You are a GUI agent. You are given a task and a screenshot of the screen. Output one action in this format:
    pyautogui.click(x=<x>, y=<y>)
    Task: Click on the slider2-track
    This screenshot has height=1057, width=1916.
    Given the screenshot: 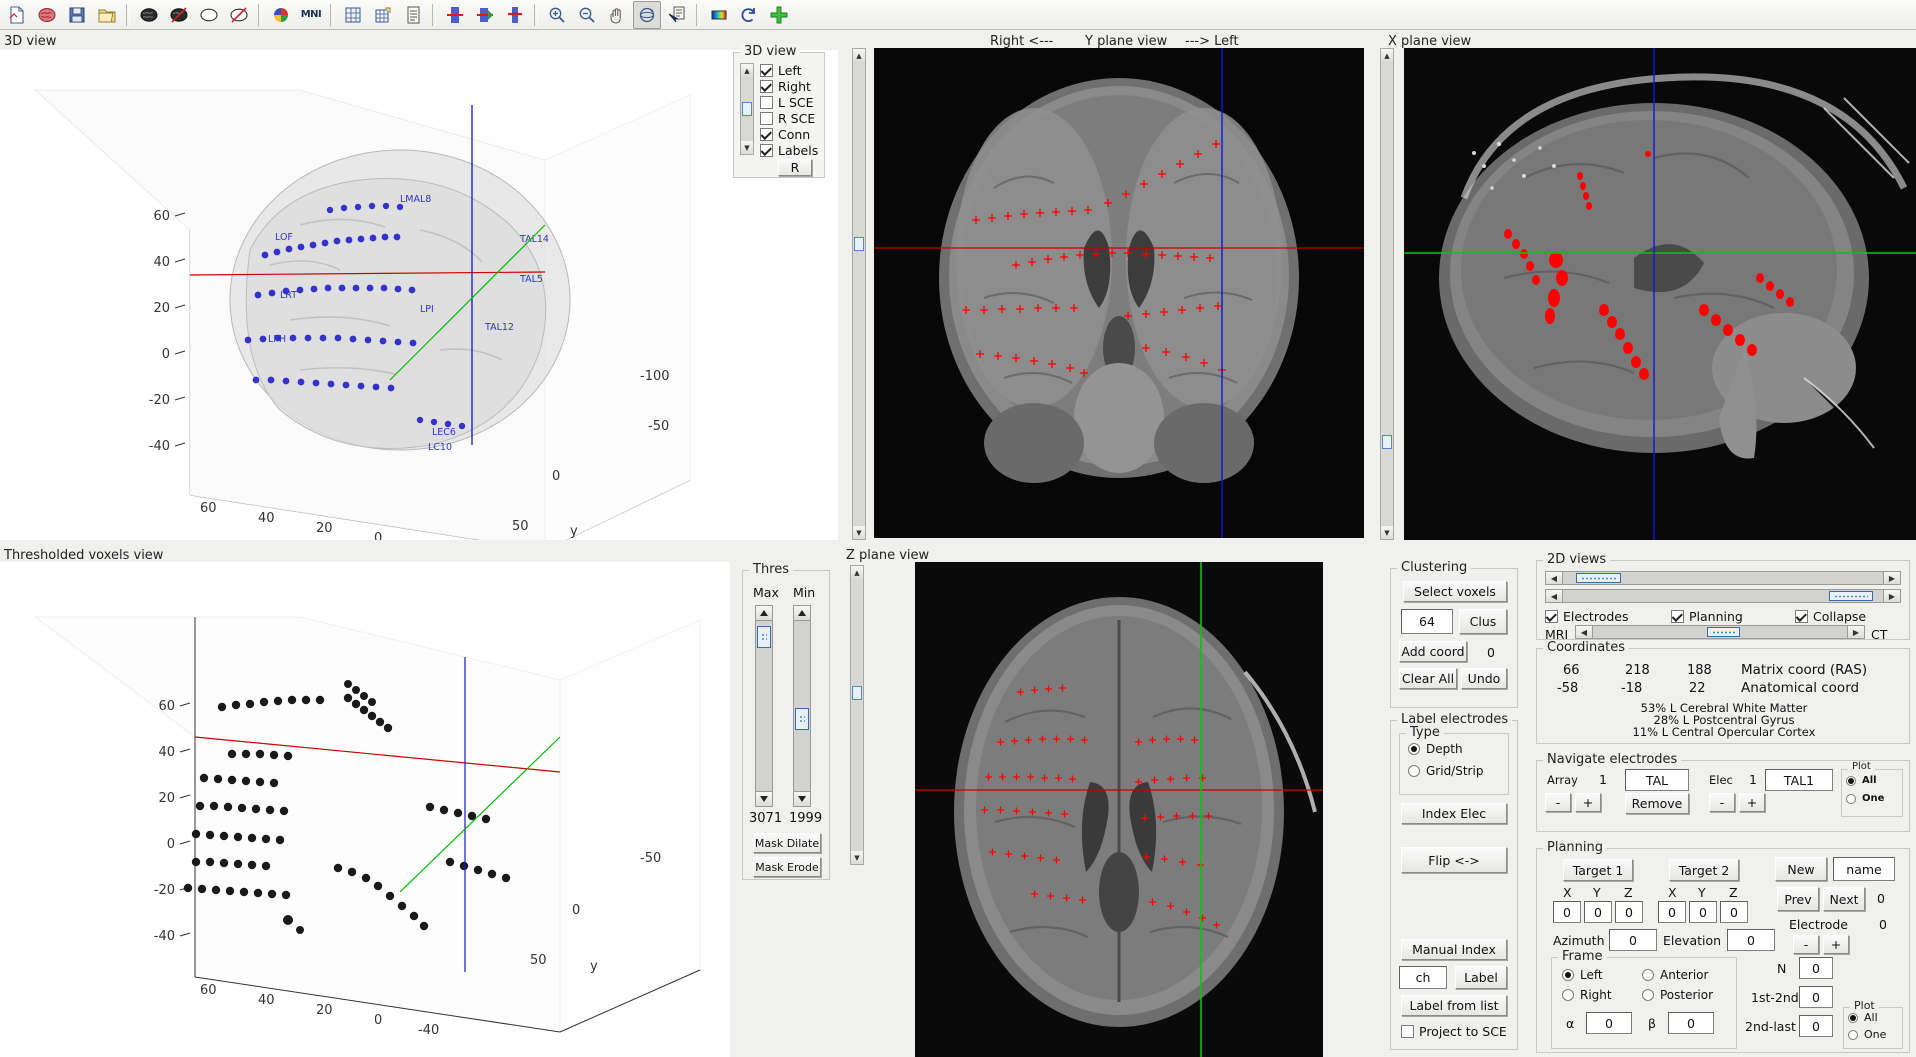 What is the action you would take?
    pyautogui.click(x=1723, y=596)
    